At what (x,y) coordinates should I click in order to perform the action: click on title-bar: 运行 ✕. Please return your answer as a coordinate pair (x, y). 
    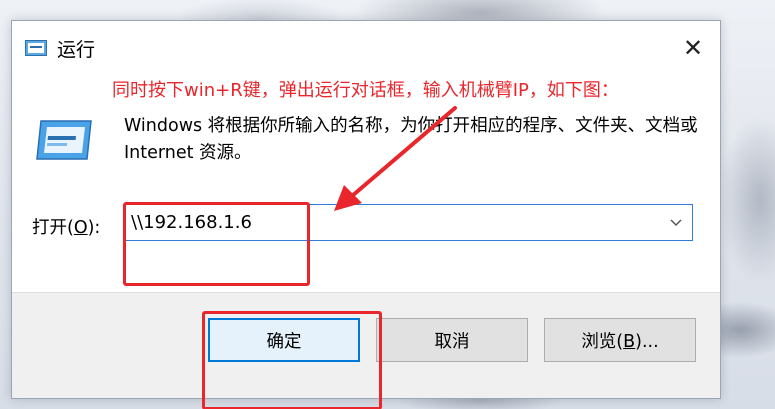
    Looking at the image, I should click on (366, 47).